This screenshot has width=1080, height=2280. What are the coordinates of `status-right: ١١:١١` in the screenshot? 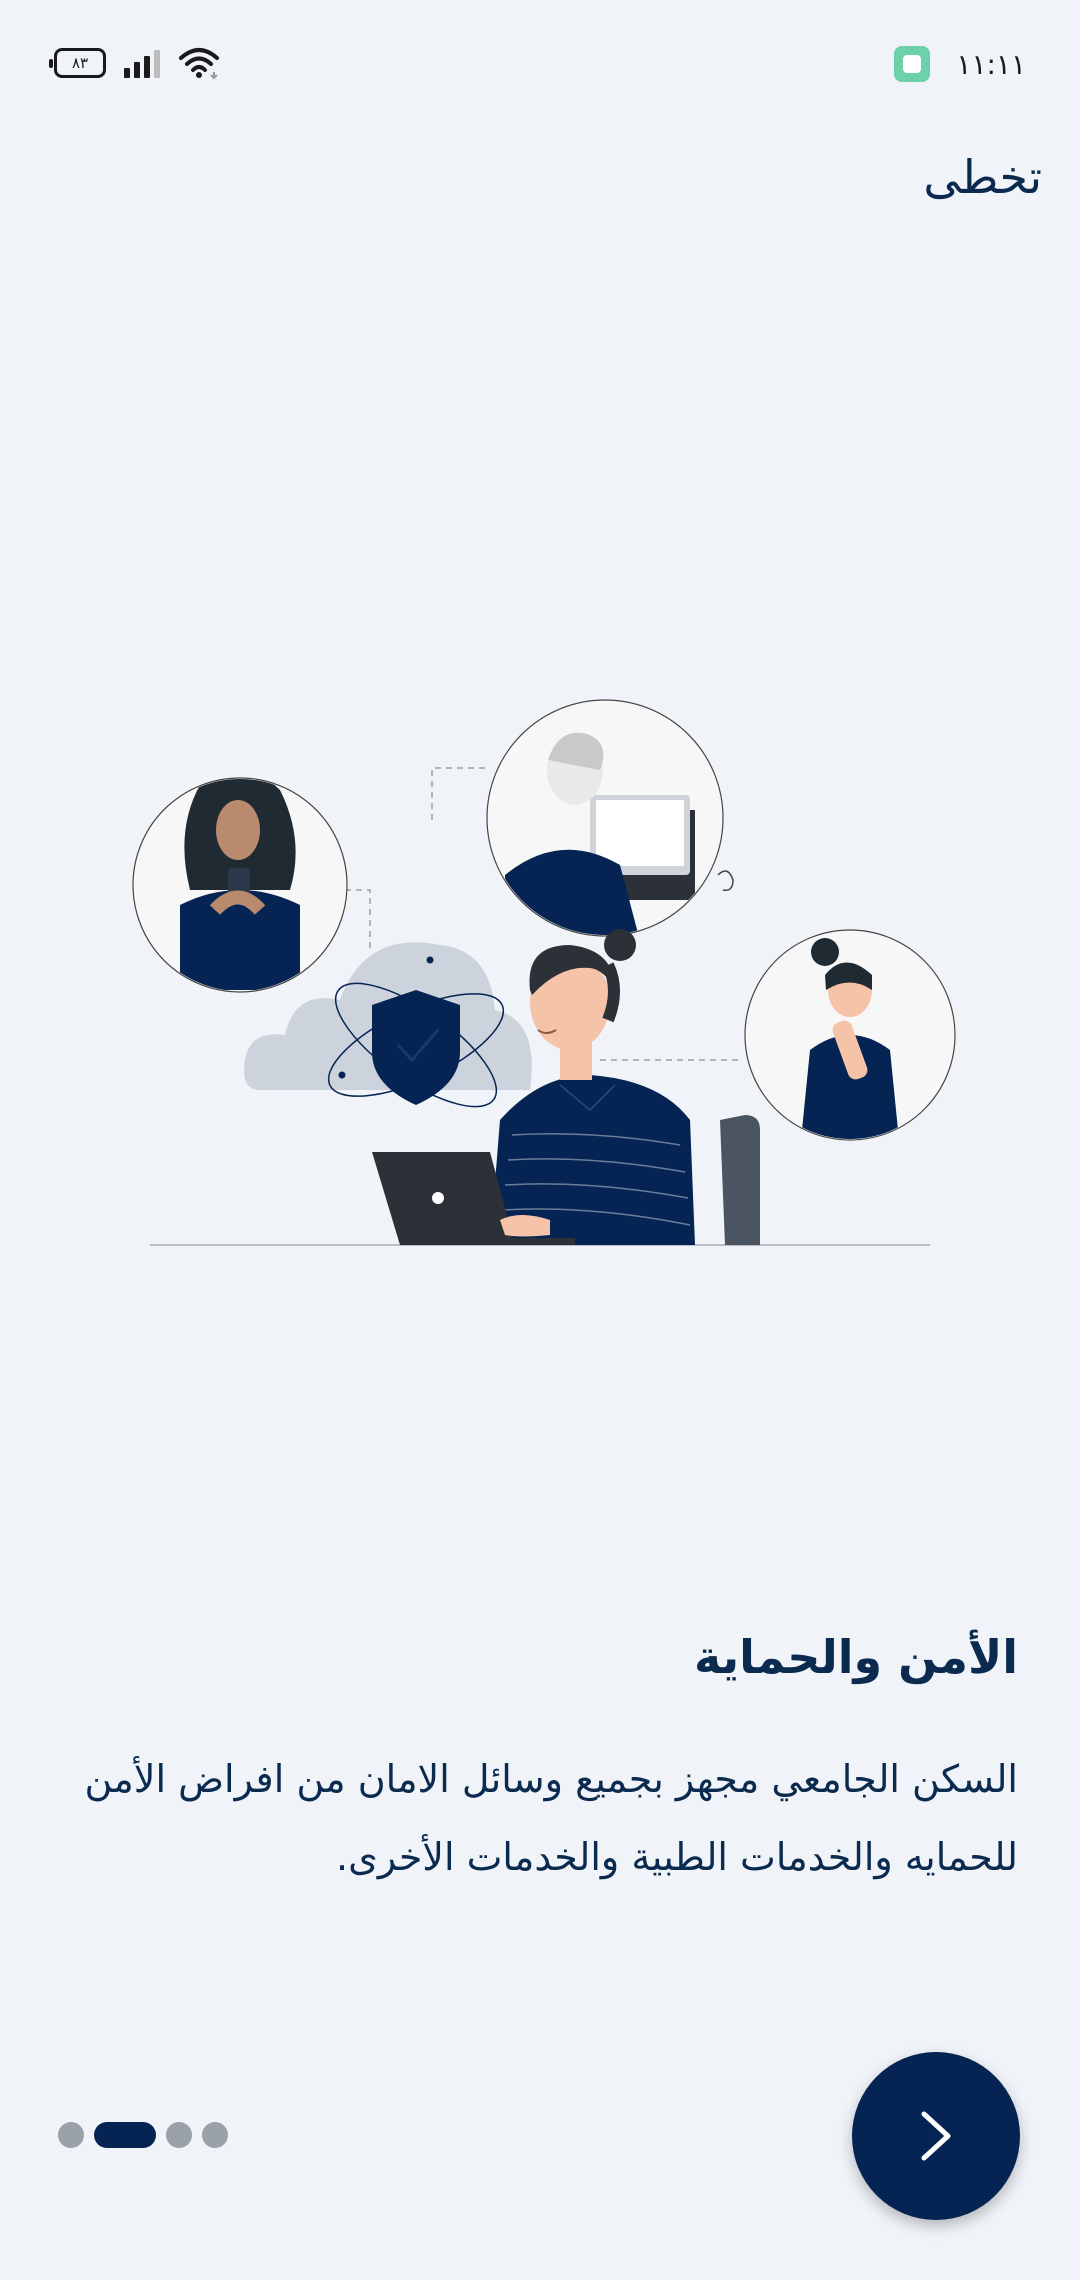 It's located at (960, 64).